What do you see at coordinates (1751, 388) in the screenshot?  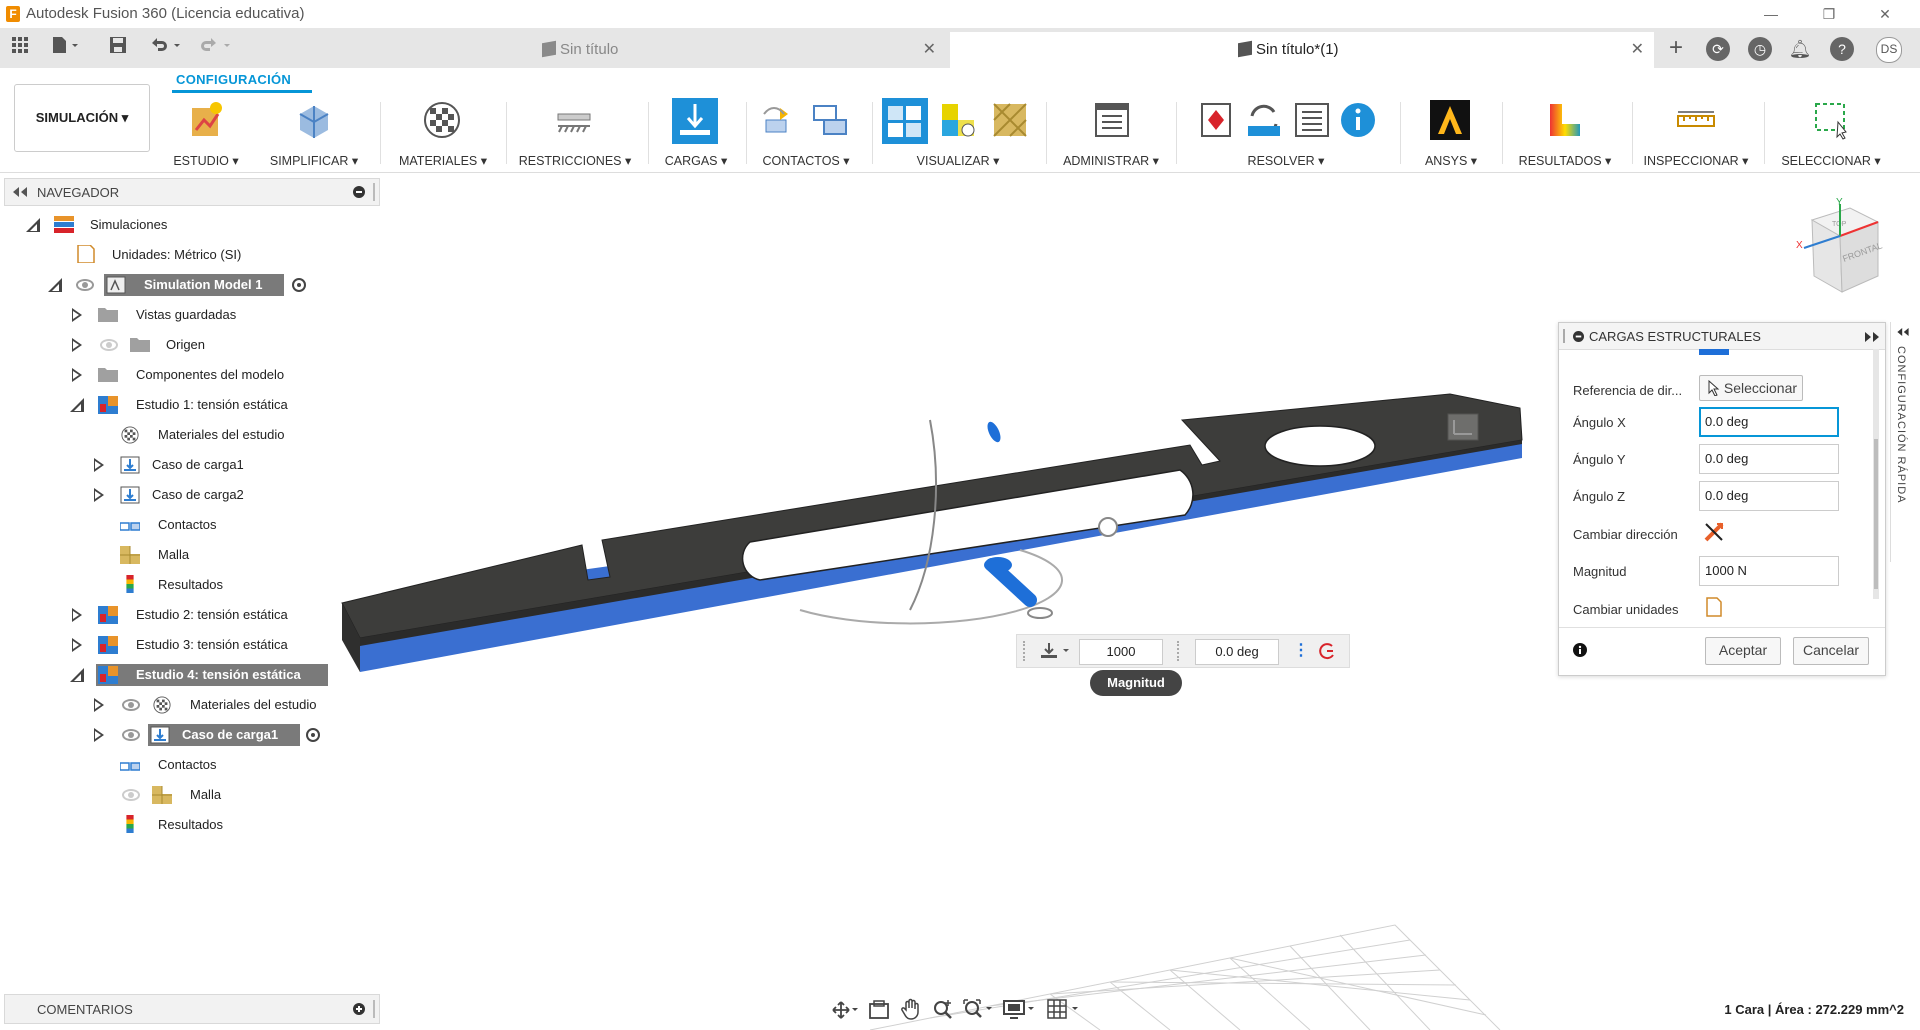 I see `select-direction-button: Seleccionar` at bounding box center [1751, 388].